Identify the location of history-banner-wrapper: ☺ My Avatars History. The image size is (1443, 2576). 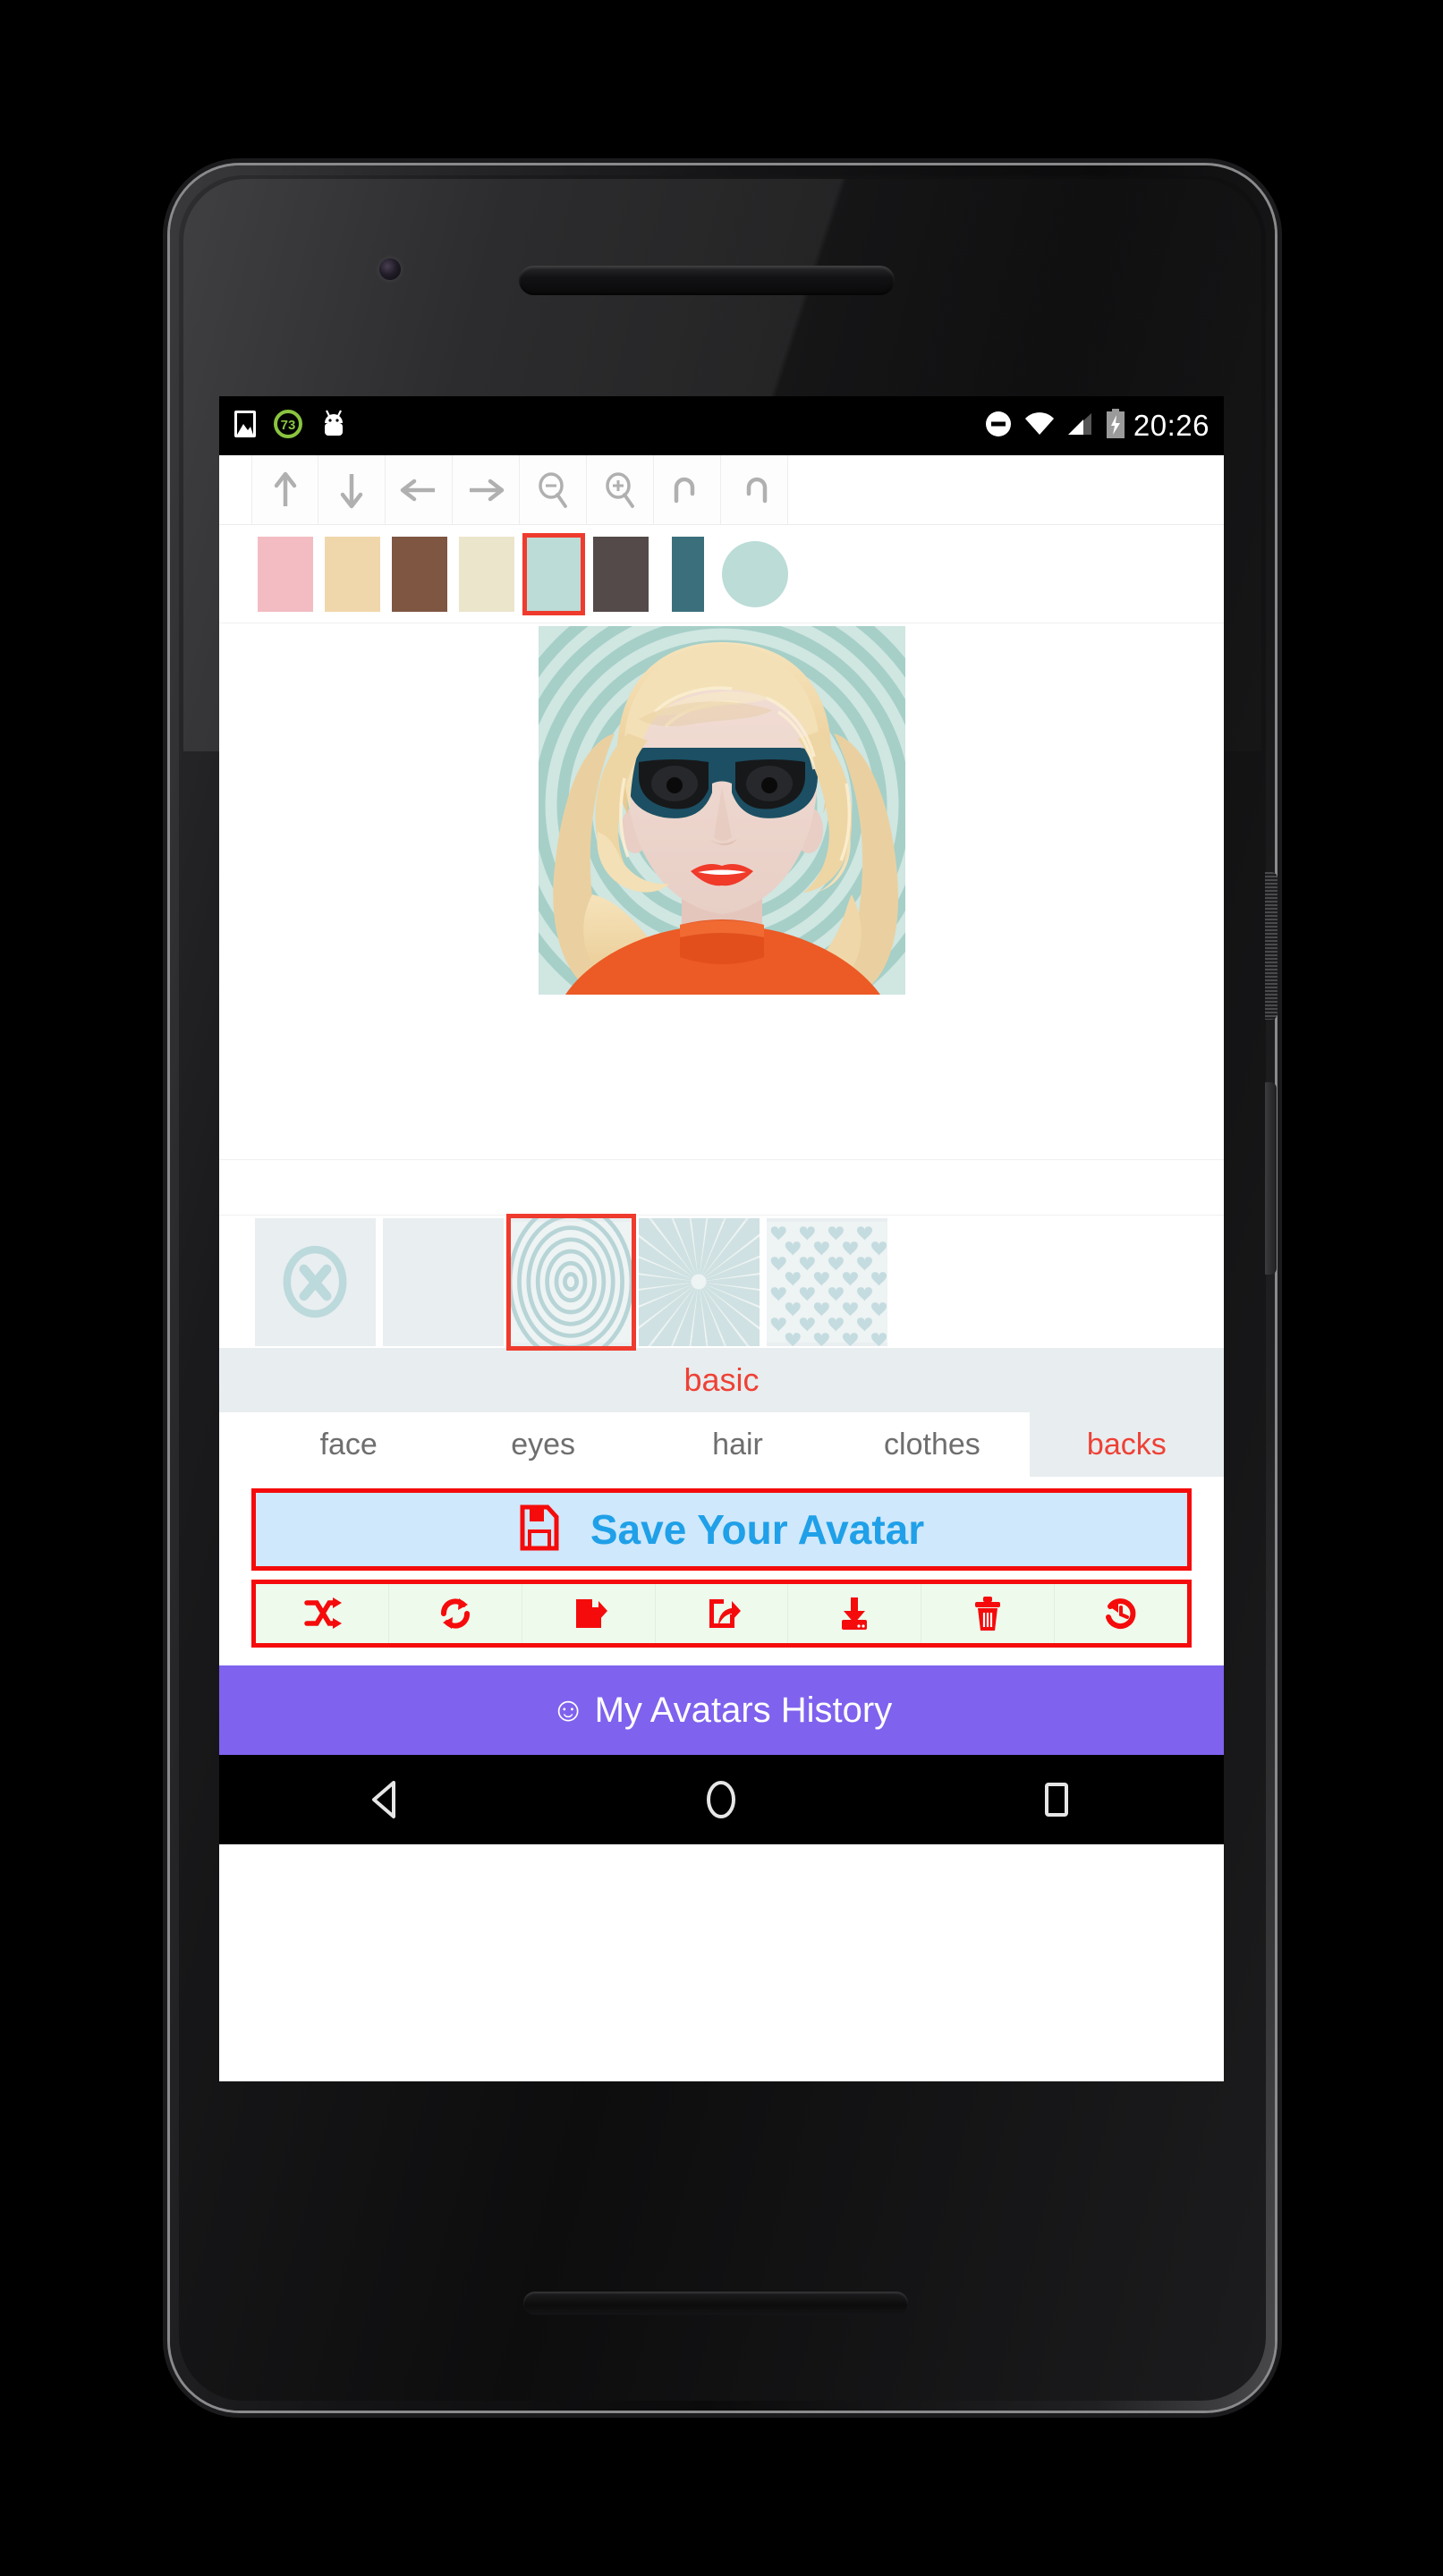
(721, 1701).